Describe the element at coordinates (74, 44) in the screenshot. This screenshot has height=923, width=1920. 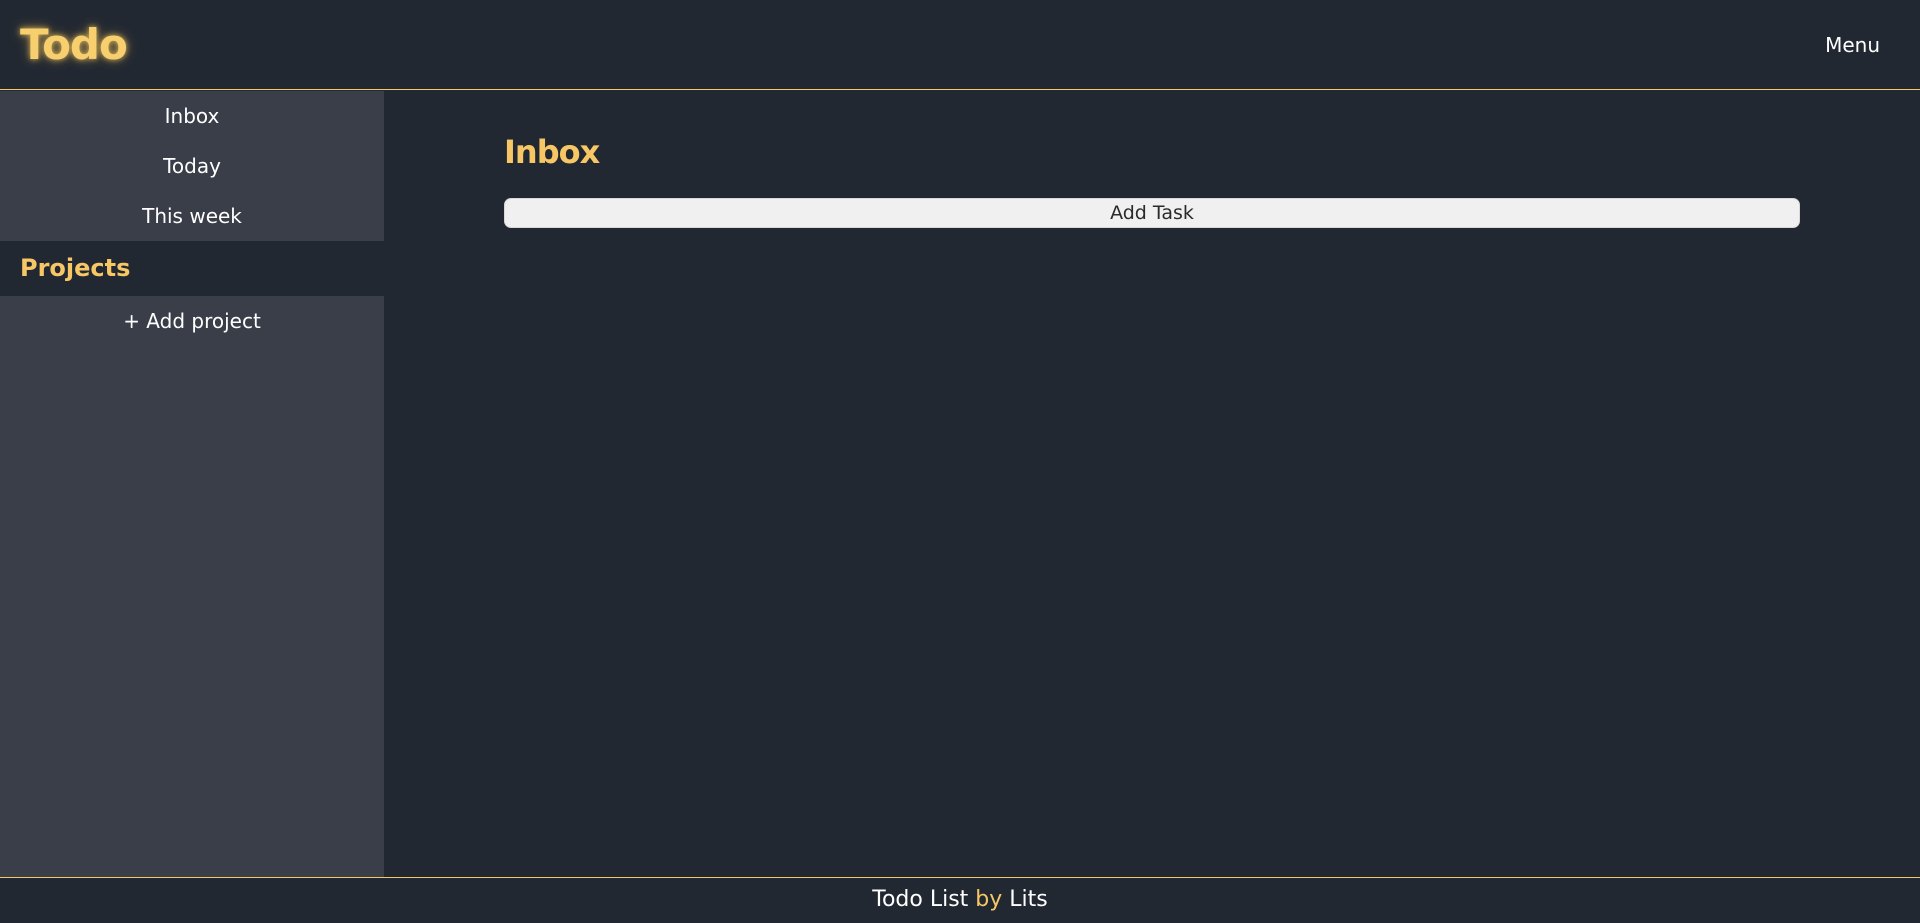
I see `app-logo: Todo` at that location.